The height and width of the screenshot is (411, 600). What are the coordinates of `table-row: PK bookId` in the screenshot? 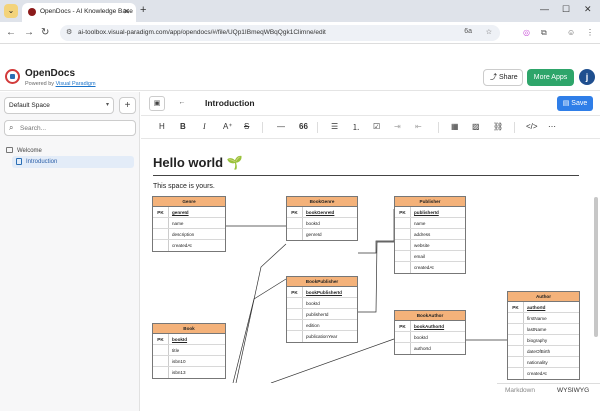 It's located at (189, 339).